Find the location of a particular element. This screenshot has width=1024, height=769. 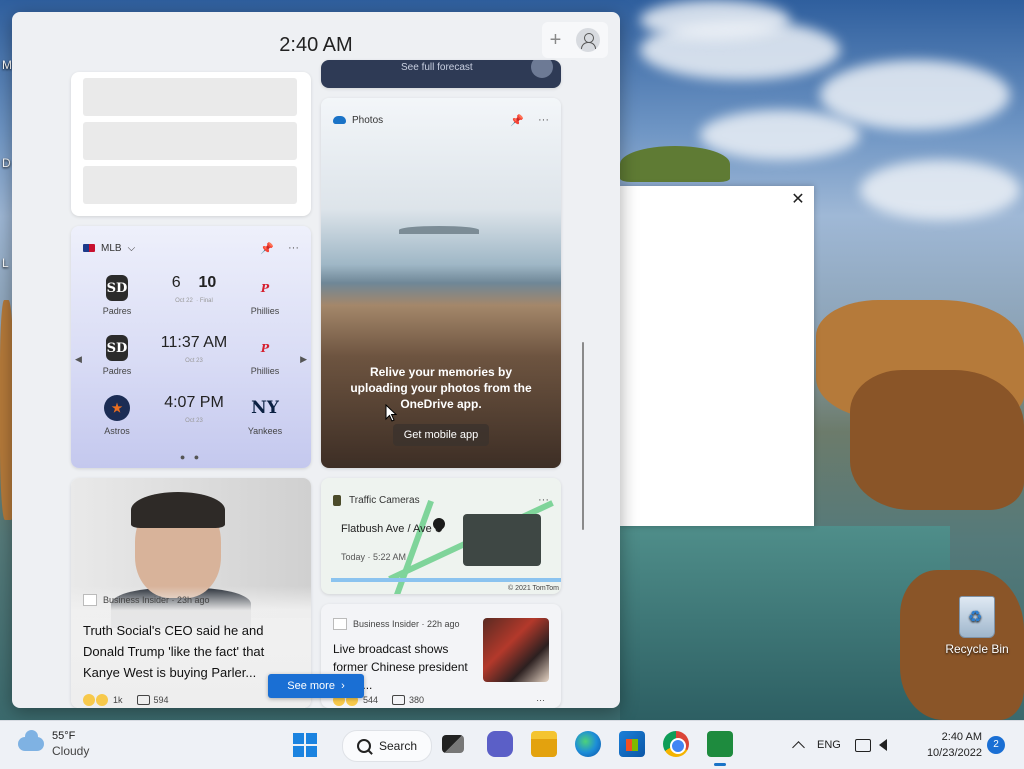

game-time: 4:07 PM is located at coordinates (194, 402).